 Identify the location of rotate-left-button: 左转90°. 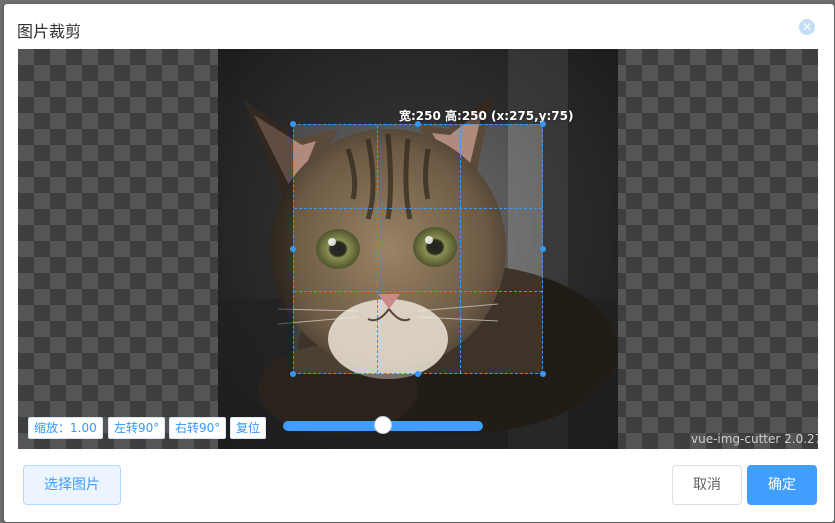
(137, 428).